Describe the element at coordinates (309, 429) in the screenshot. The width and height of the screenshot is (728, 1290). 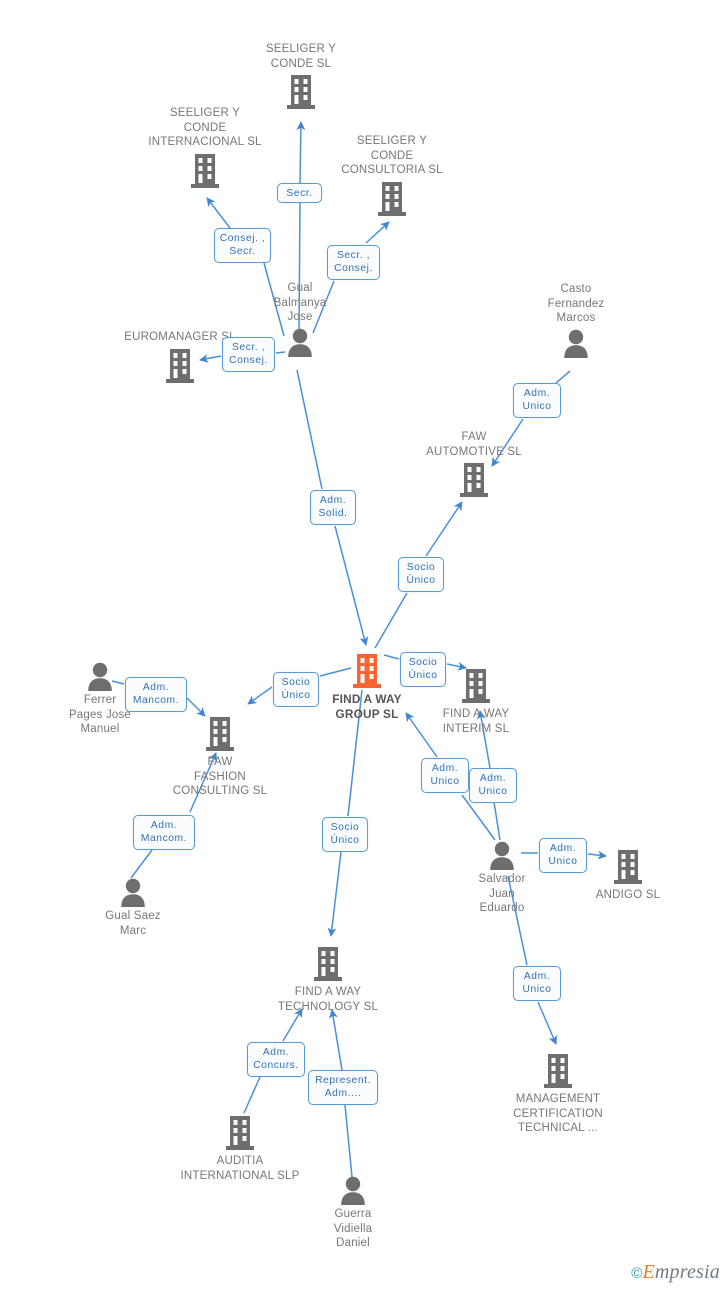
I see `edge-gual-to-group-upper` at that location.